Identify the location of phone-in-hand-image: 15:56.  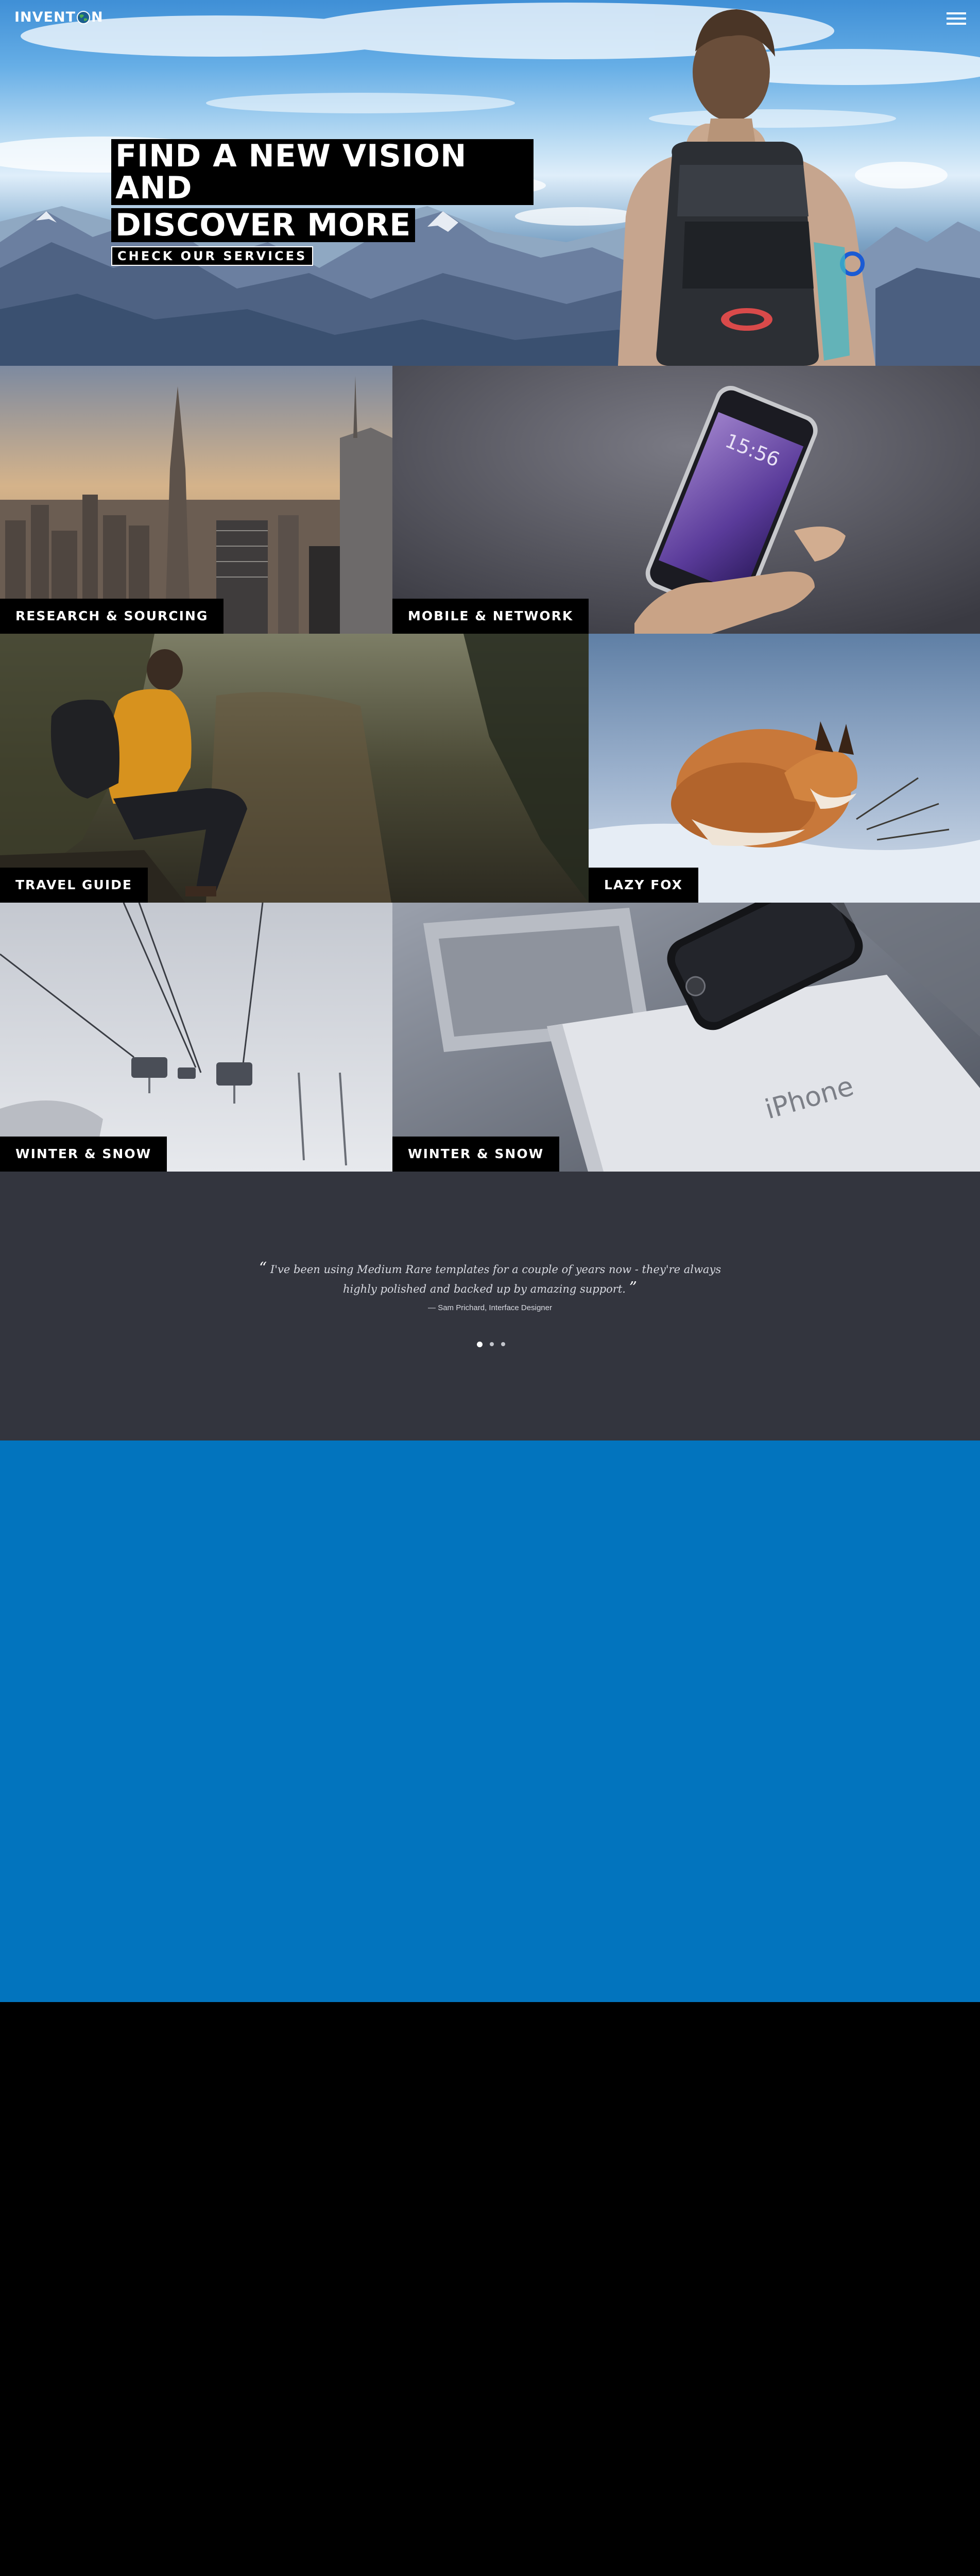
(686, 500).